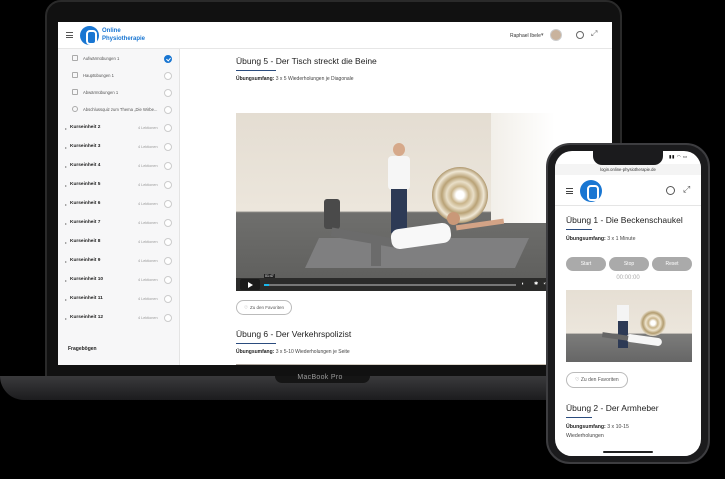 This screenshot has height=479, width=725. What do you see at coordinates (542, 35) in the screenshot?
I see `chevron-down-icon: ▾` at bounding box center [542, 35].